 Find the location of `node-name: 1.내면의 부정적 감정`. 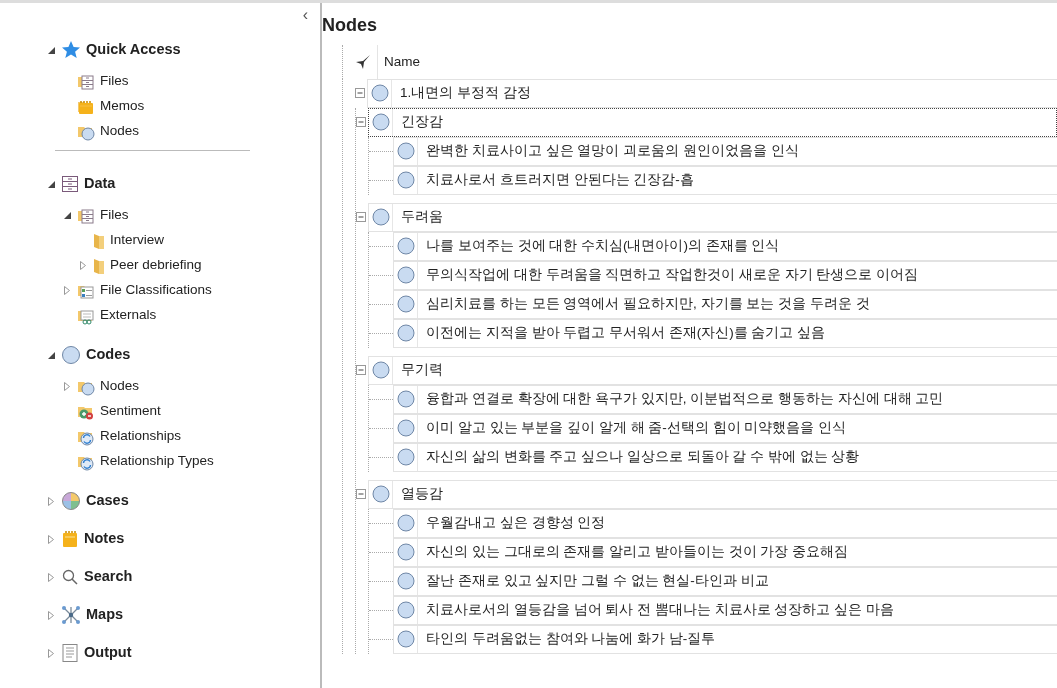

node-name: 1.내면의 부정적 감정 is located at coordinates (465, 92).